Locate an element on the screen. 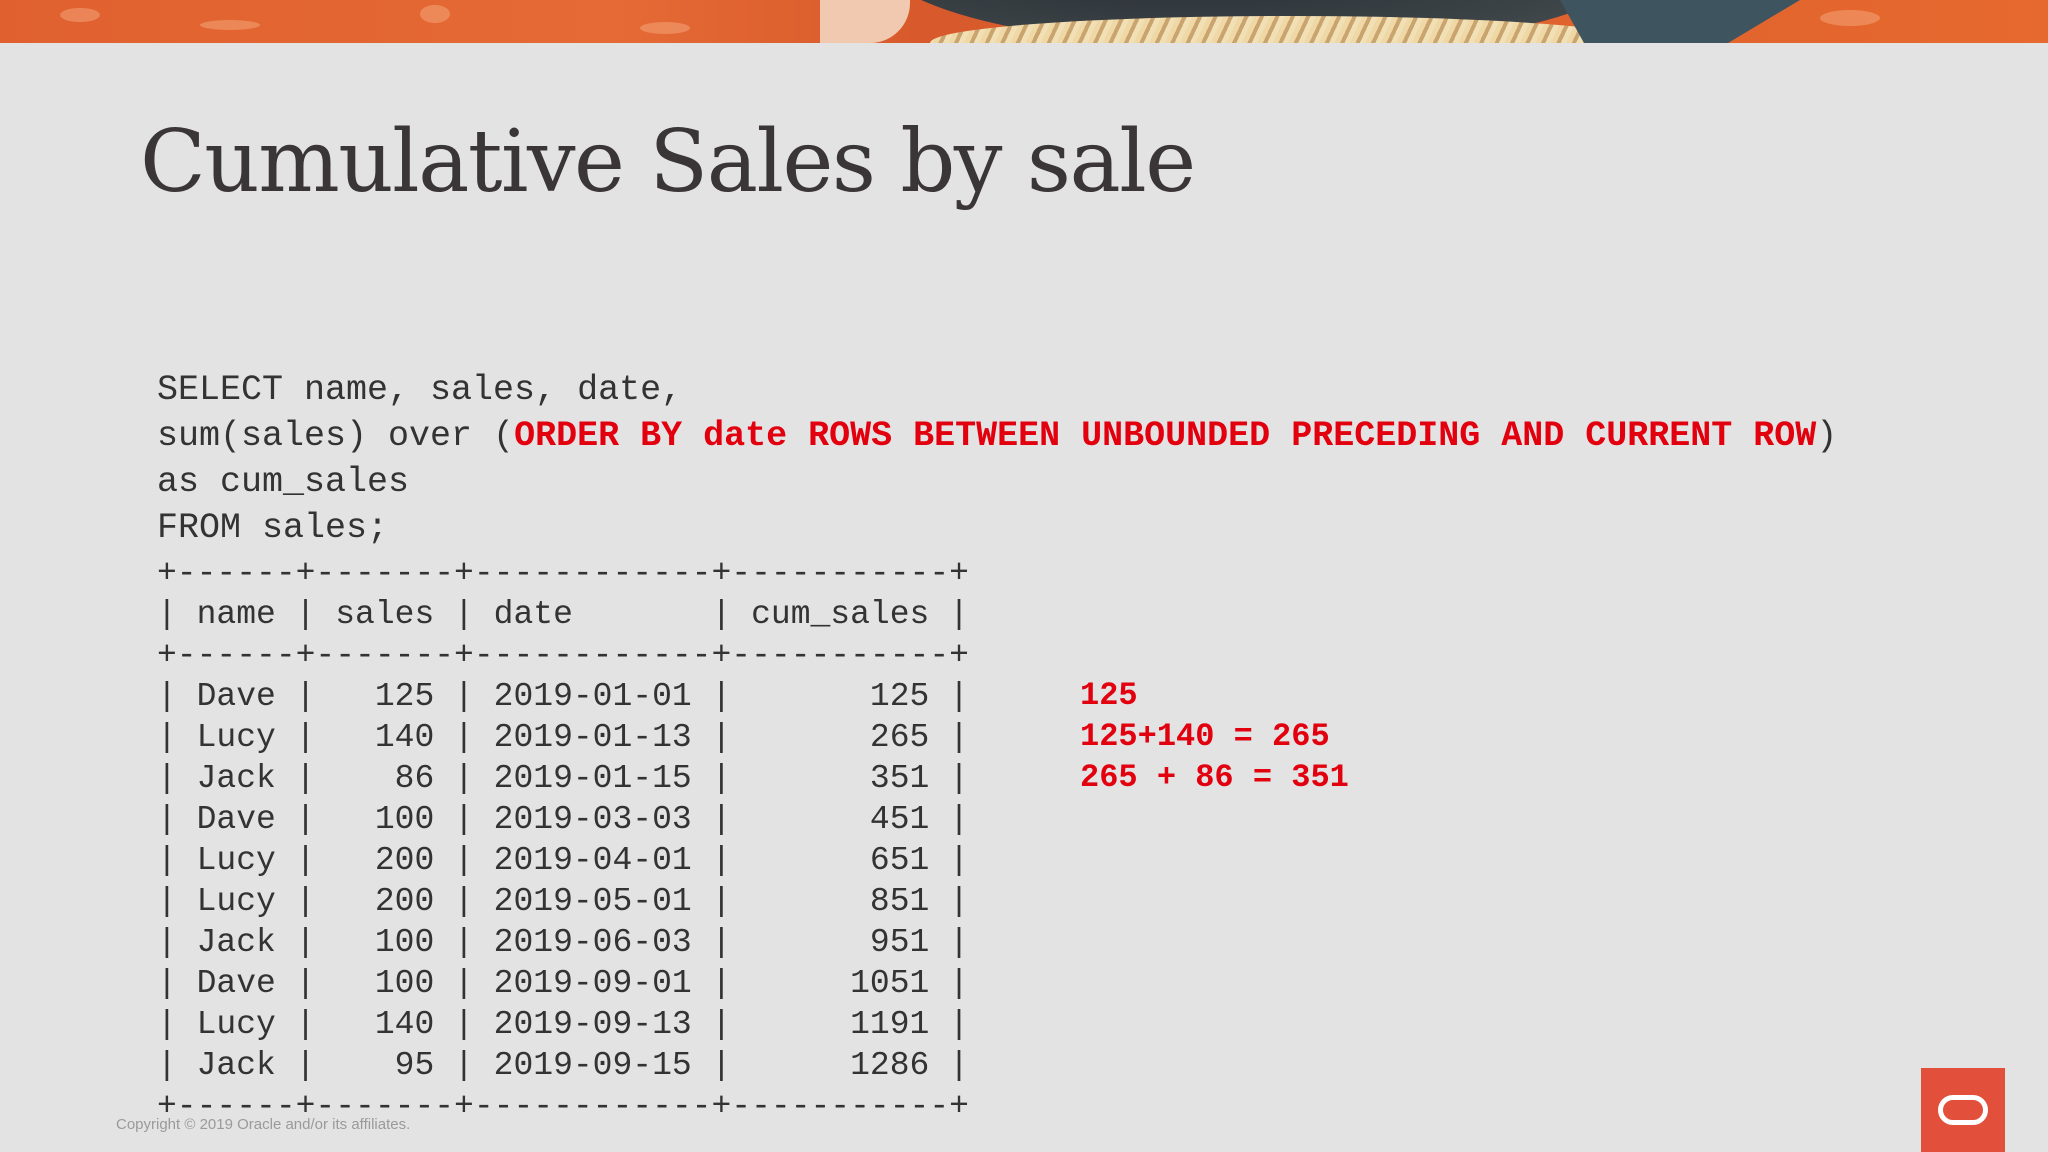 The width and height of the screenshot is (2048, 1152). table-row: | Dave | 100 | 2019-03-03 | 451 | is located at coordinates (563, 819).